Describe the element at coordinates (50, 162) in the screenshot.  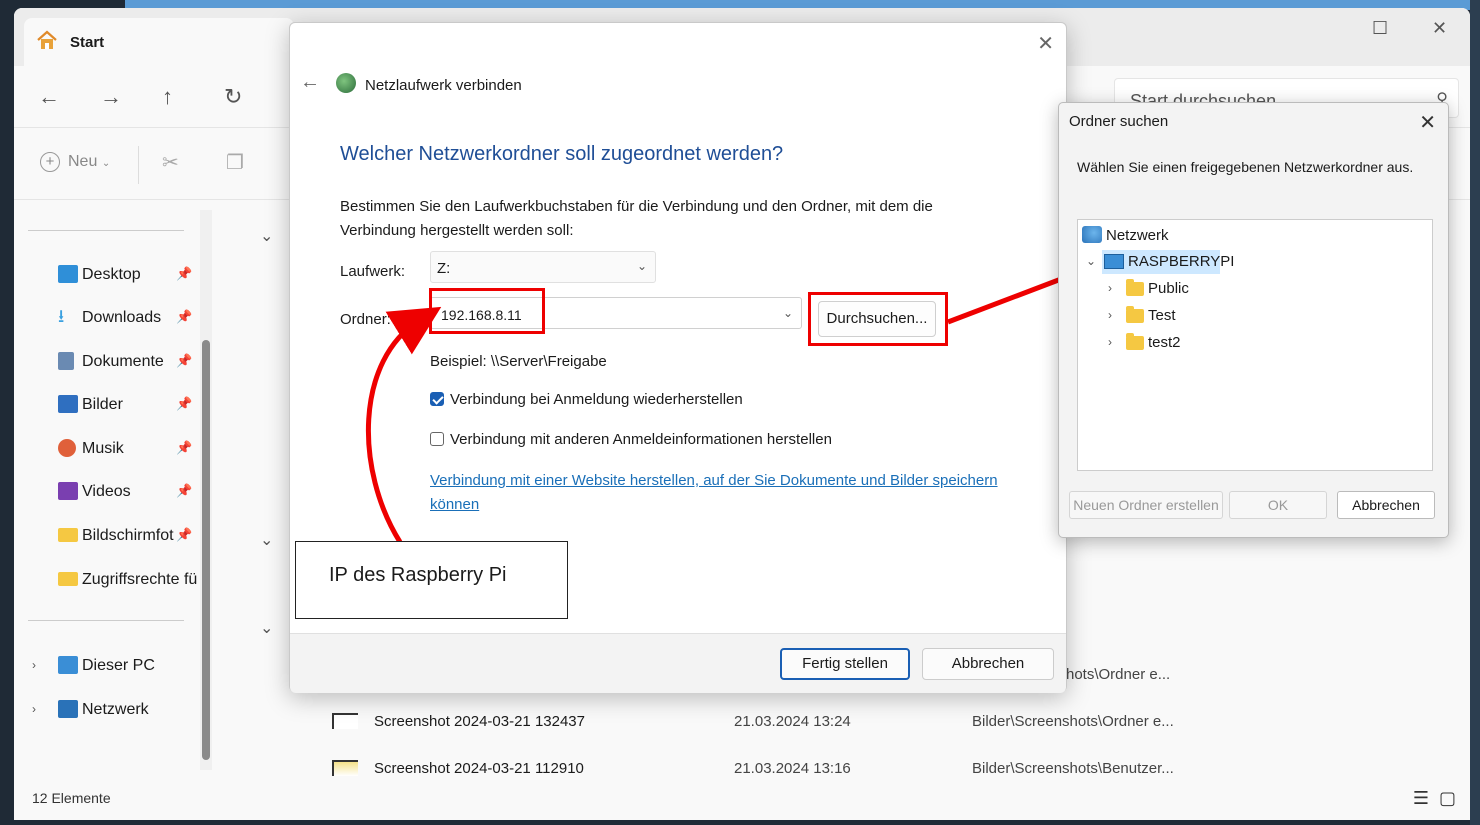
I see `plus-icon: +` at that location.